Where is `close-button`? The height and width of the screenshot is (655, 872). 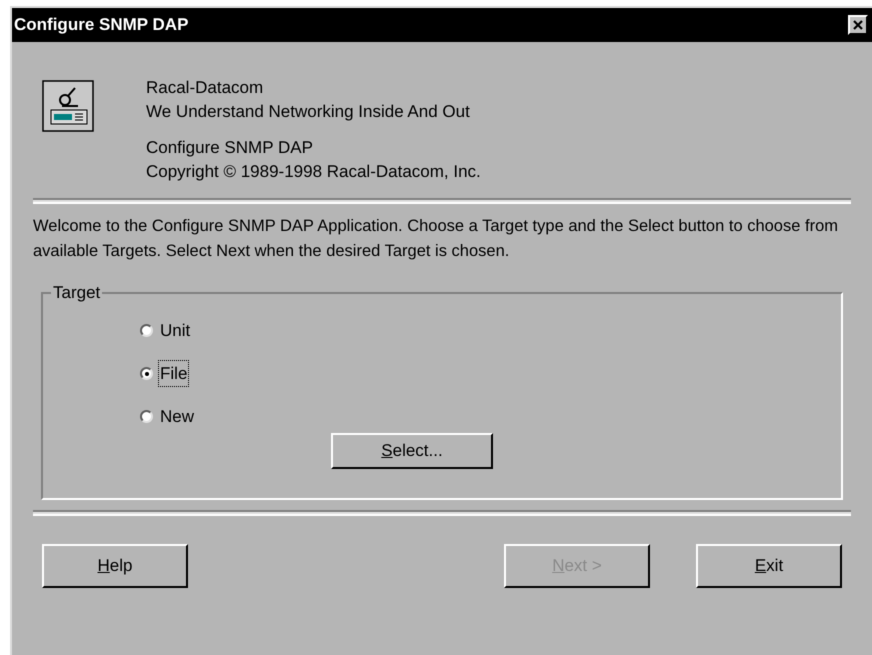
close-button is located at coordinates (858, 25).